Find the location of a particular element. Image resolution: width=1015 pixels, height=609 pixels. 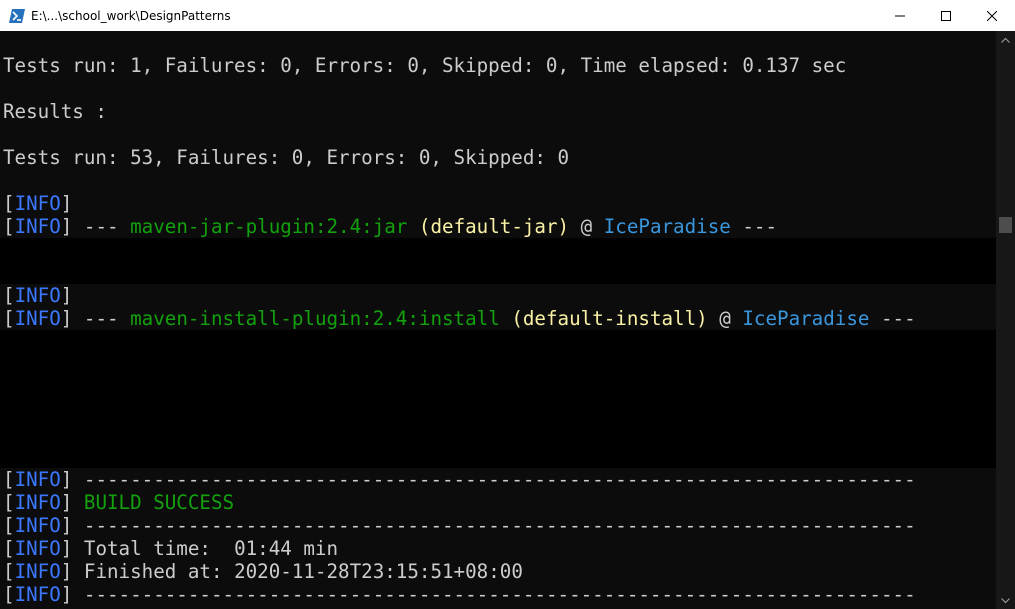

close-icon is located at coordinates (992, 15).